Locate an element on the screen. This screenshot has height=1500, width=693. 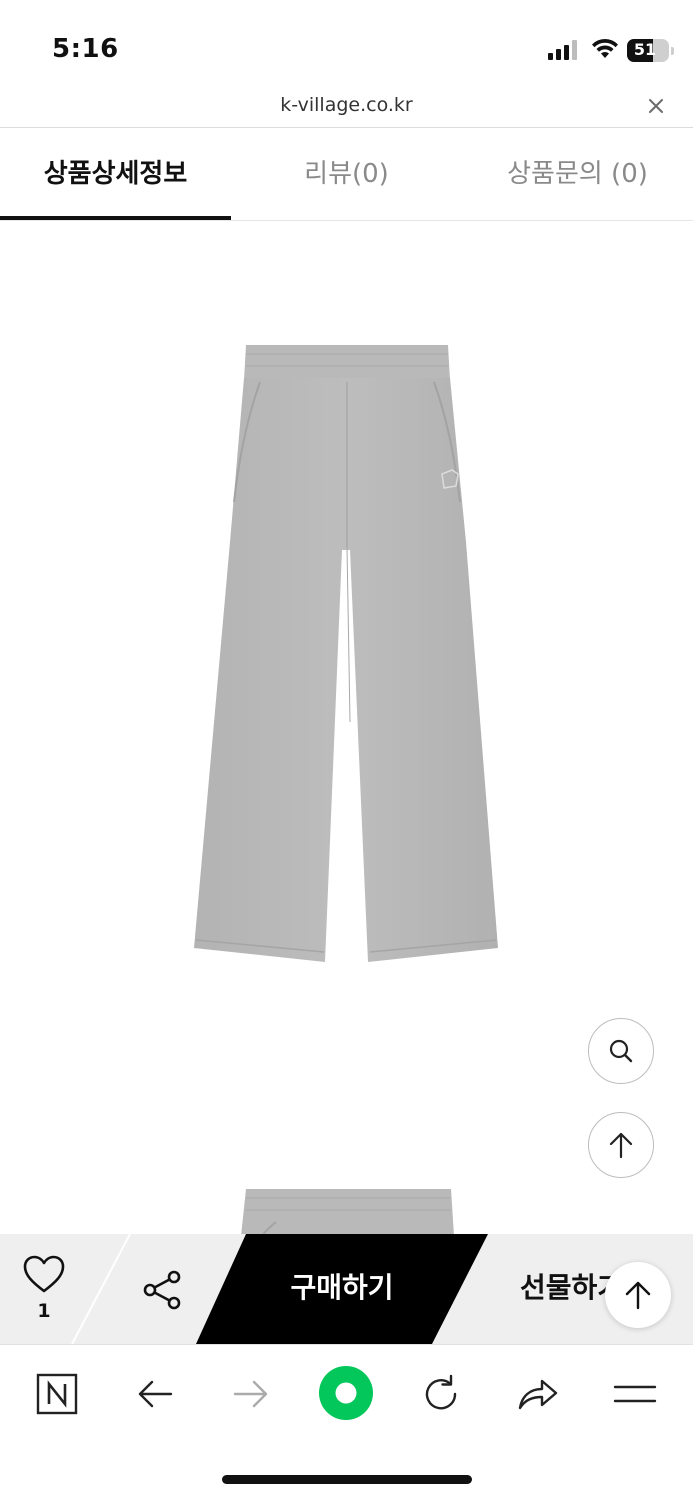
product-tabs: 상품상세정보 리뷰(0) 상품문의 (0) is located at coordinates (346, 175).